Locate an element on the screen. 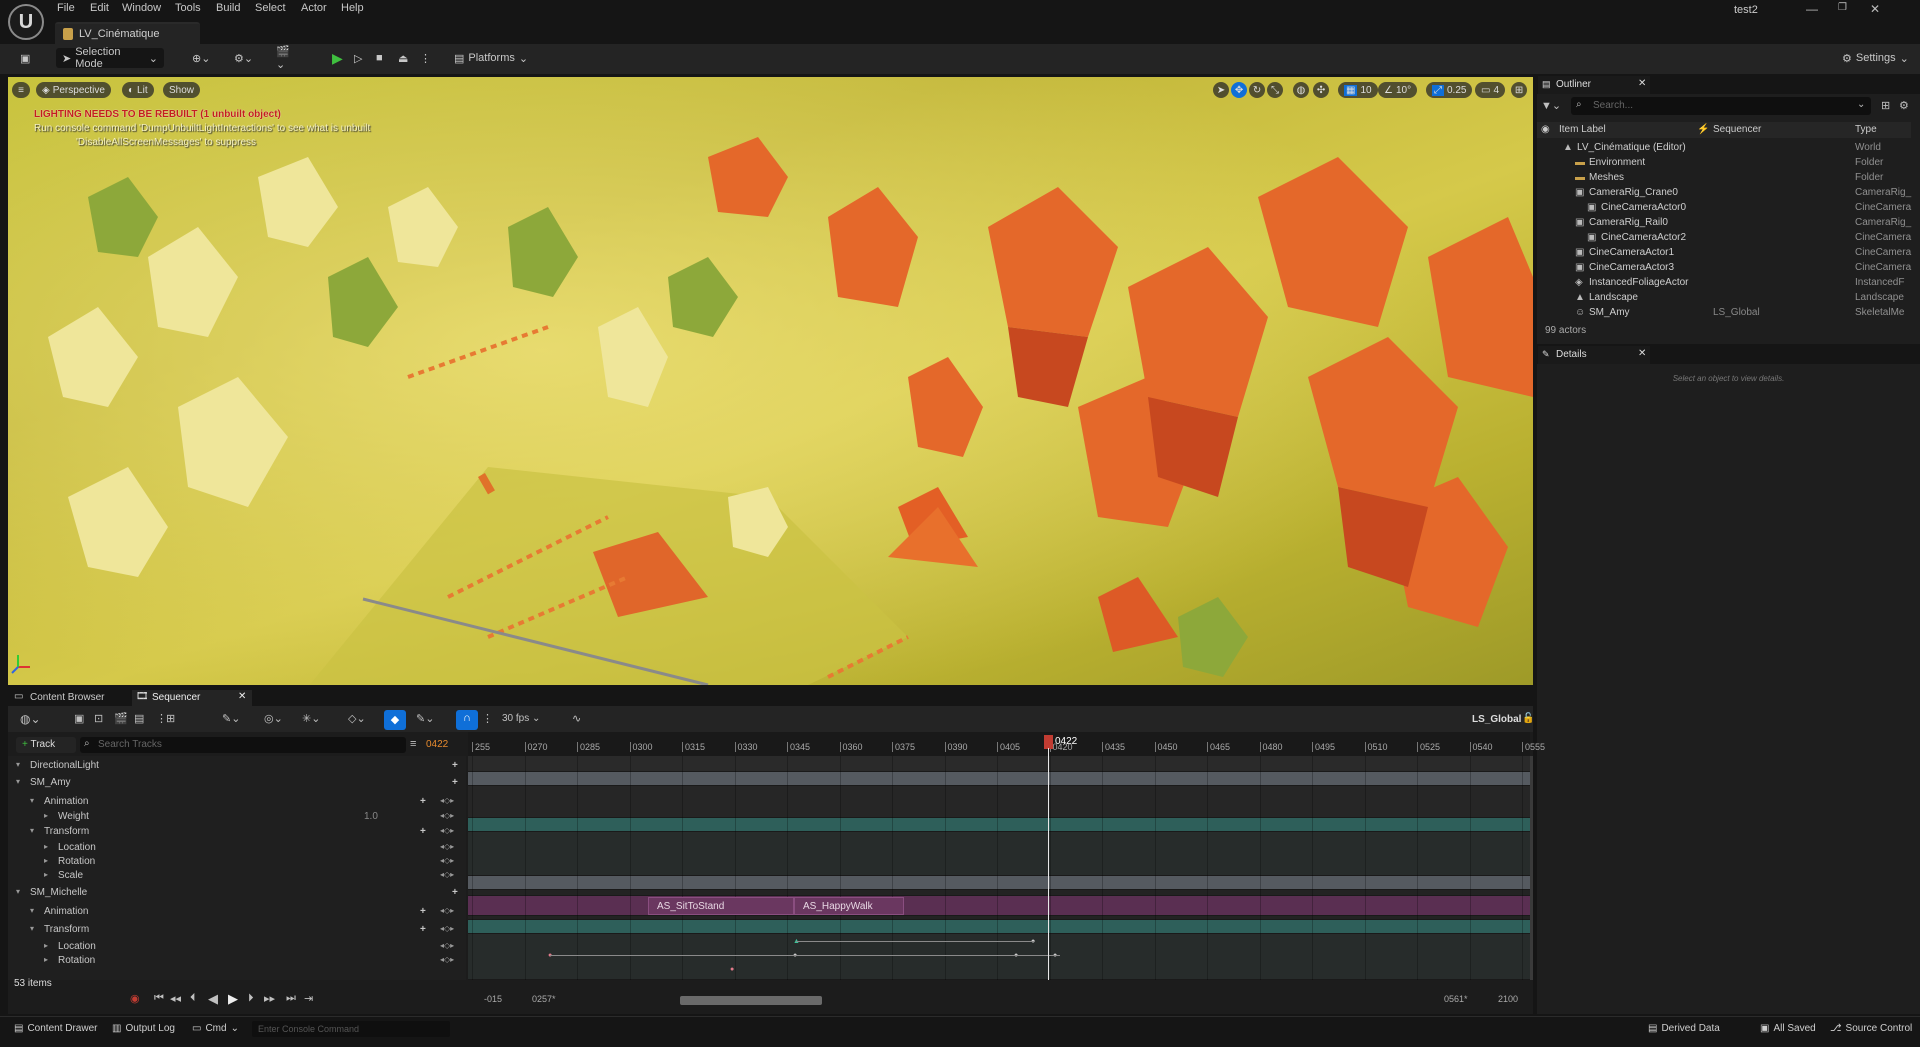 This screenshot has width=1920, height=1047. lit-button: ◐ Lit is located at coordinates (138, 90).